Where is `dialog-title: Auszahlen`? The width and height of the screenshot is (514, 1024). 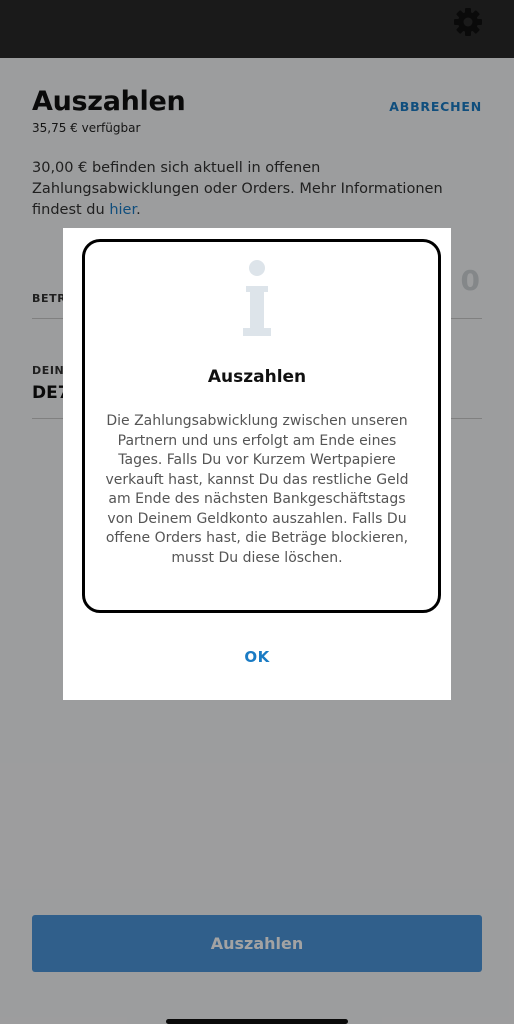 dialog-title: Auszahlen is located at coordinates (257, 377).